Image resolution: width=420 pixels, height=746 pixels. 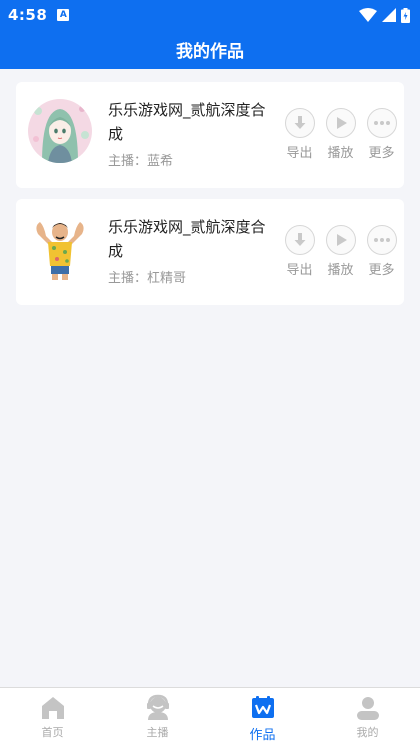 I want to click on tab-label: 作品, so click(x=262, y=735).